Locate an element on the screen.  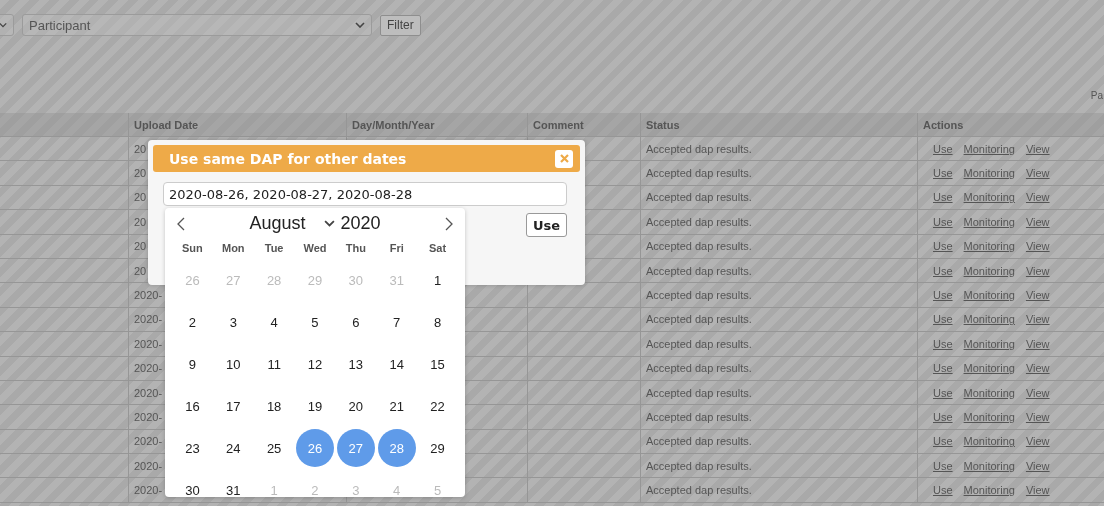
previous-month-button is located at coordinates (181, 223).